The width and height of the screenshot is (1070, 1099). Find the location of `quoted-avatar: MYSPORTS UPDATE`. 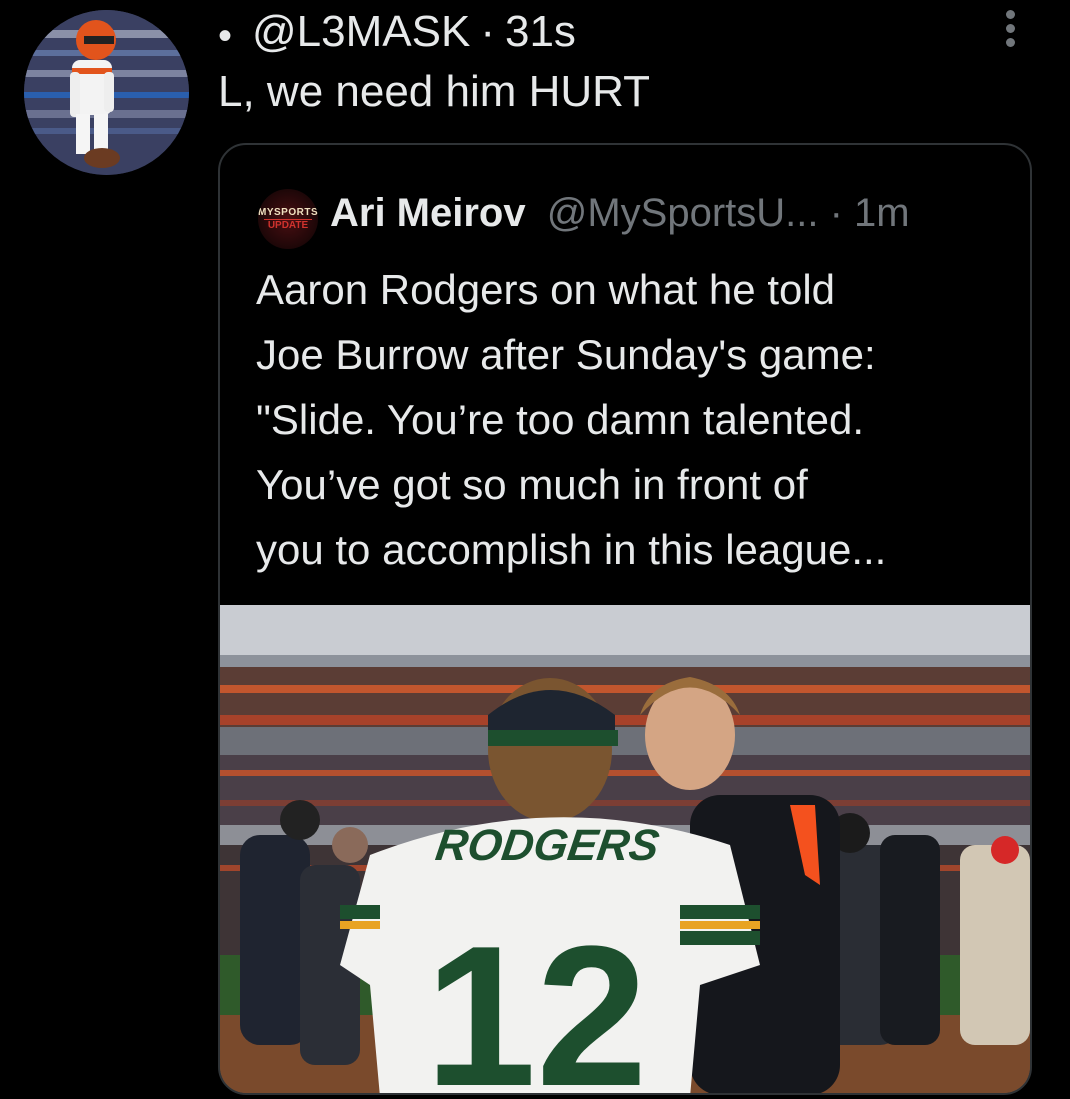

quoted-avatar: MYSPORTS UPDATE is located at coordinates (288, 219).